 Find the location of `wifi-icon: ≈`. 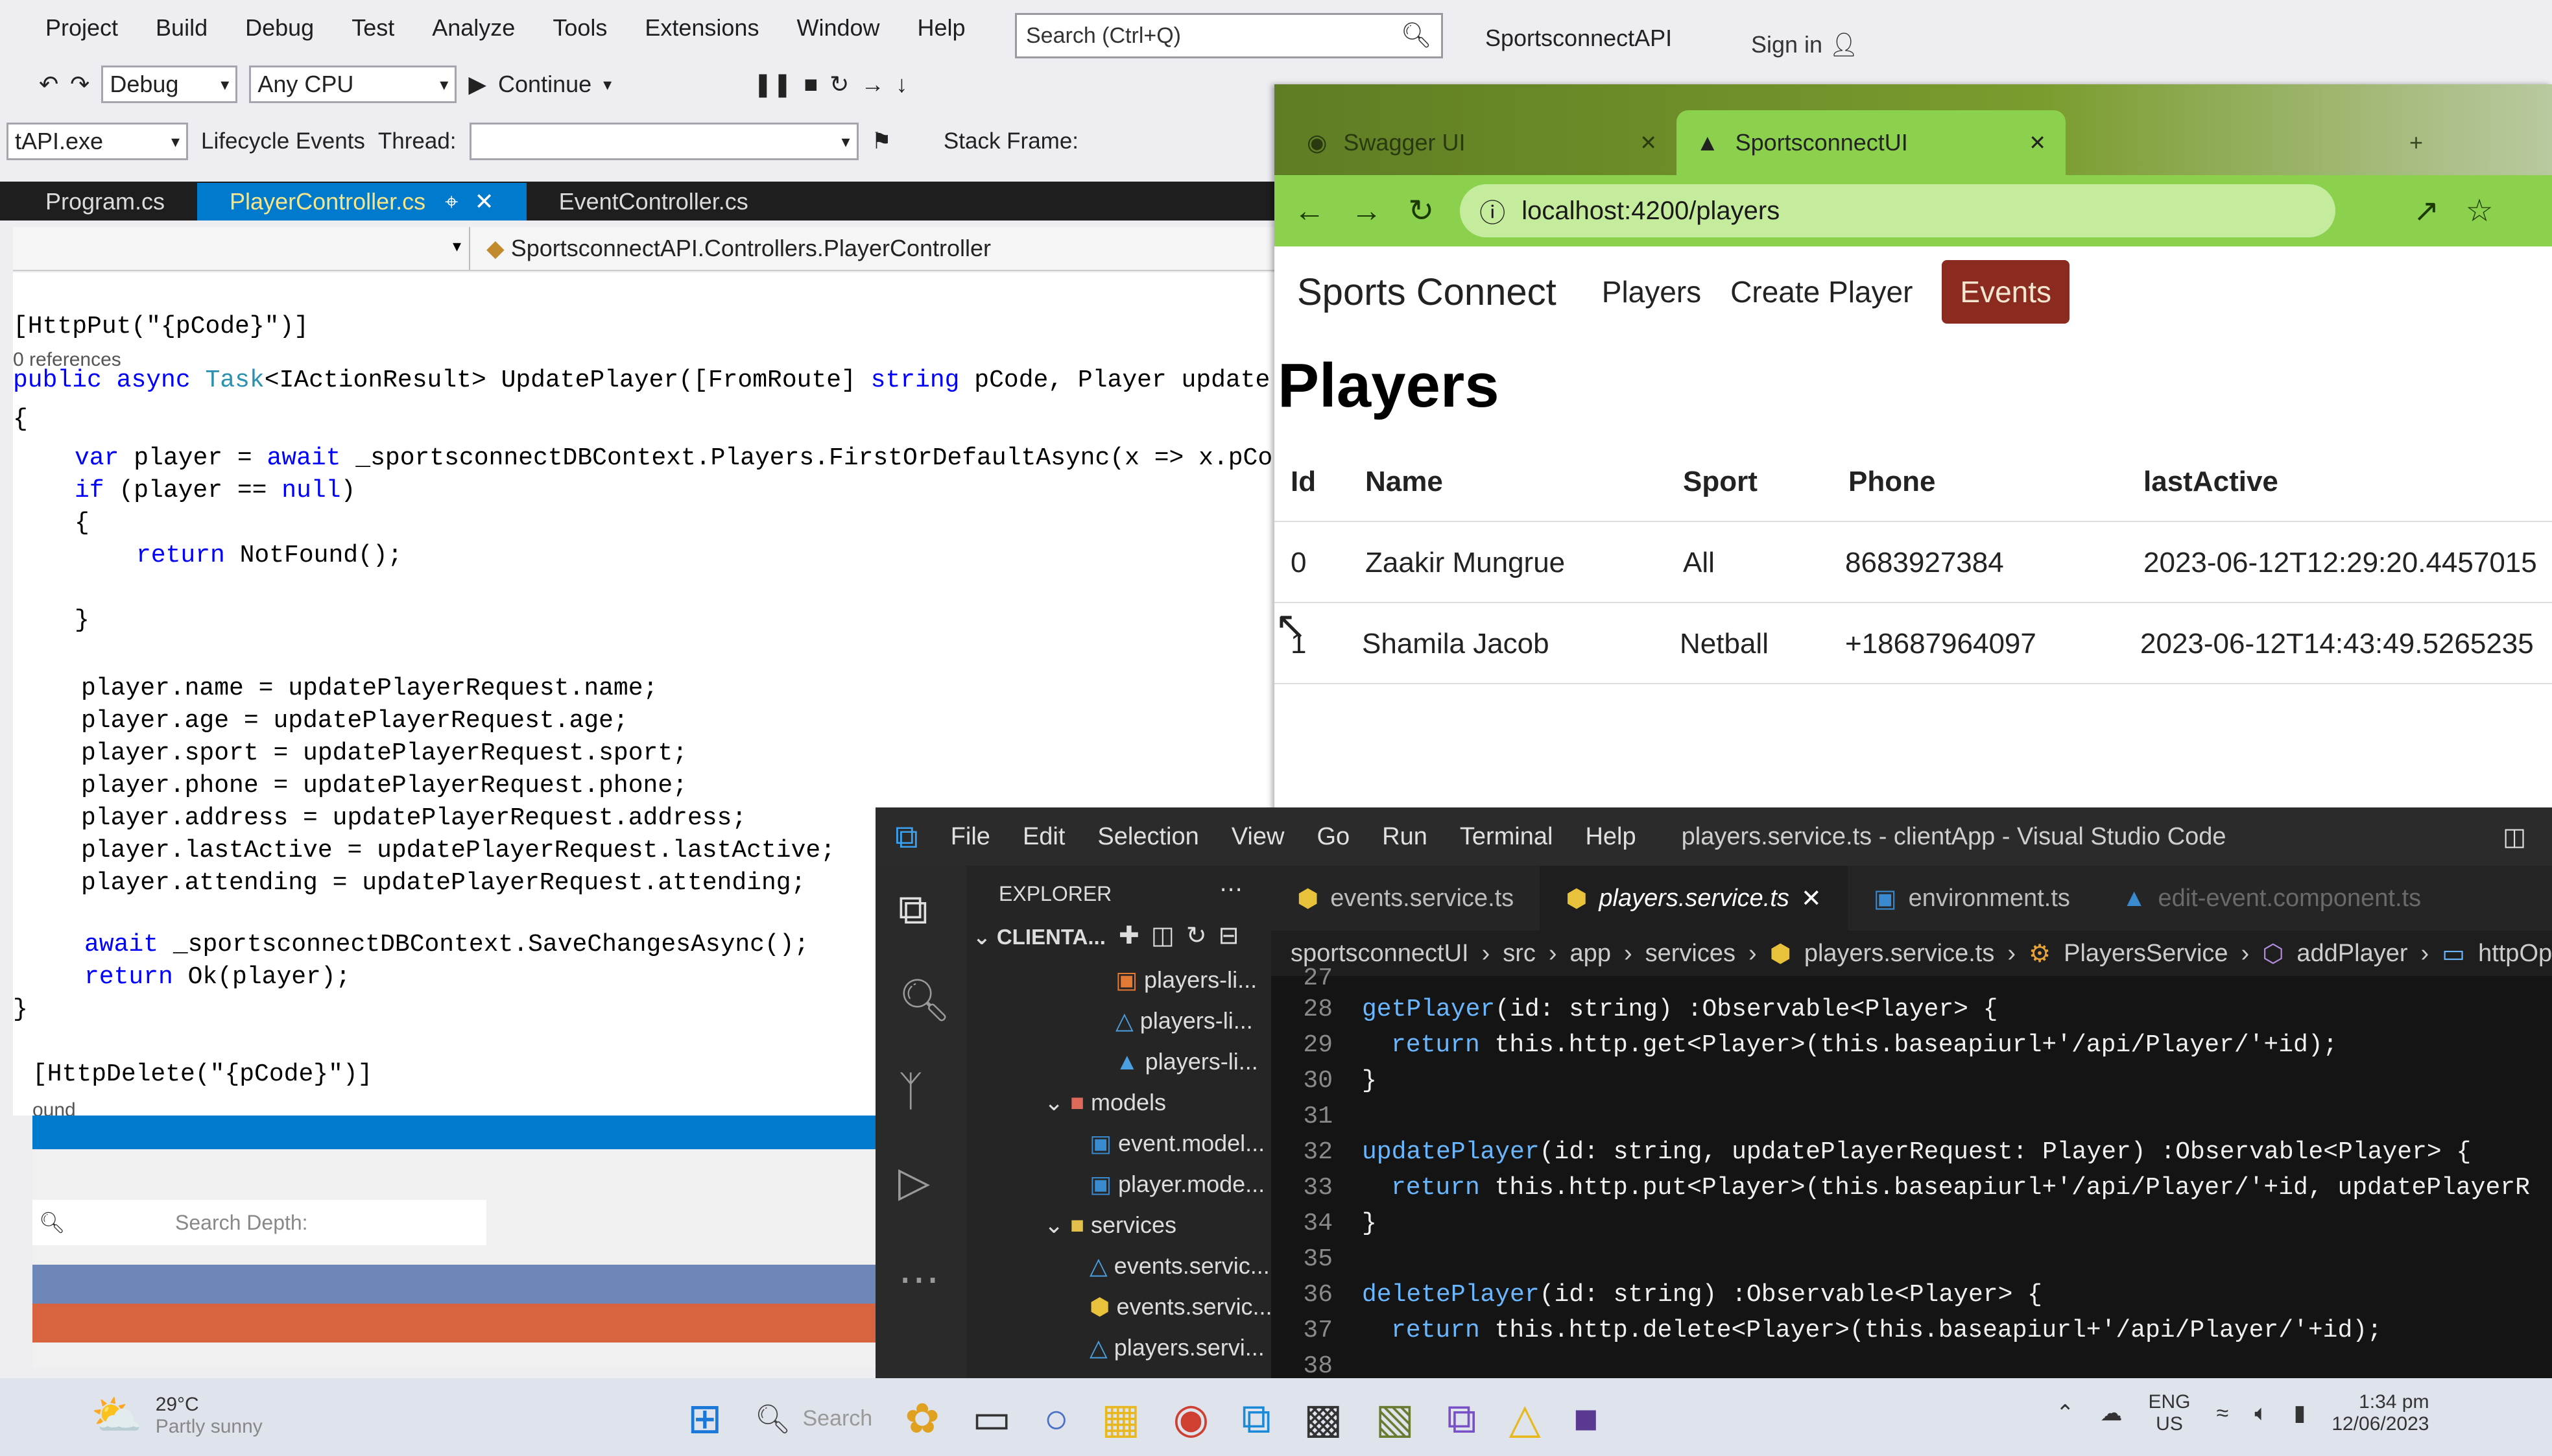

wifi-icon: ≈ is located at coordinates (2223, 1413).